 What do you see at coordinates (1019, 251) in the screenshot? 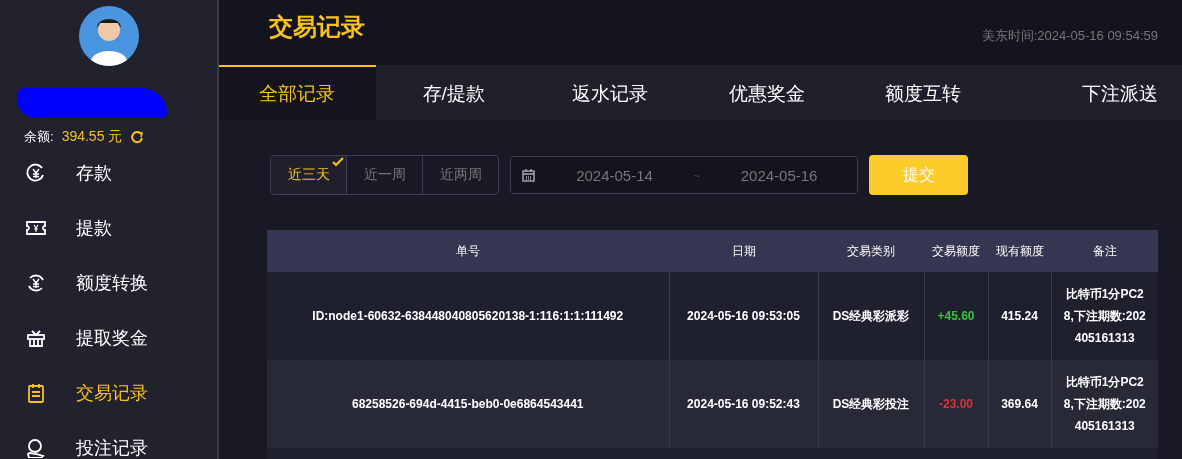
I see `column-header: 现有额度` at bounding box center [1019, 251].